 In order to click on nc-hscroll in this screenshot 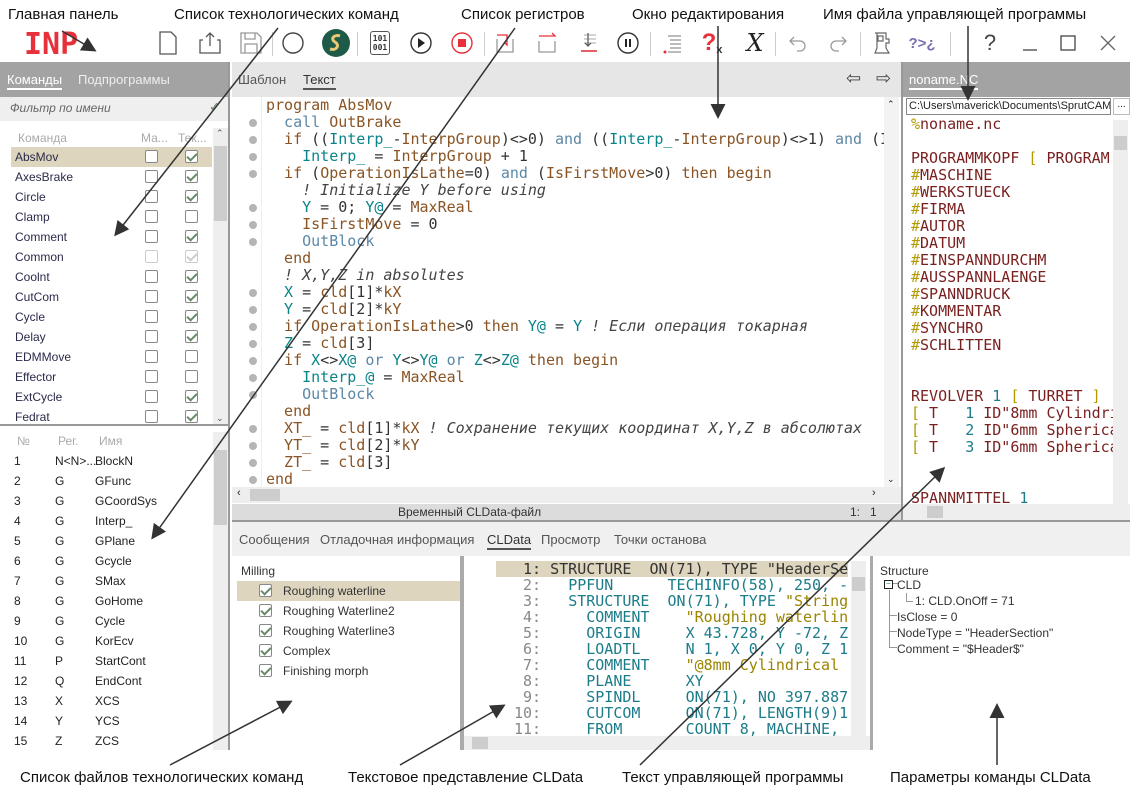, I will do `click(1016, 512)`.